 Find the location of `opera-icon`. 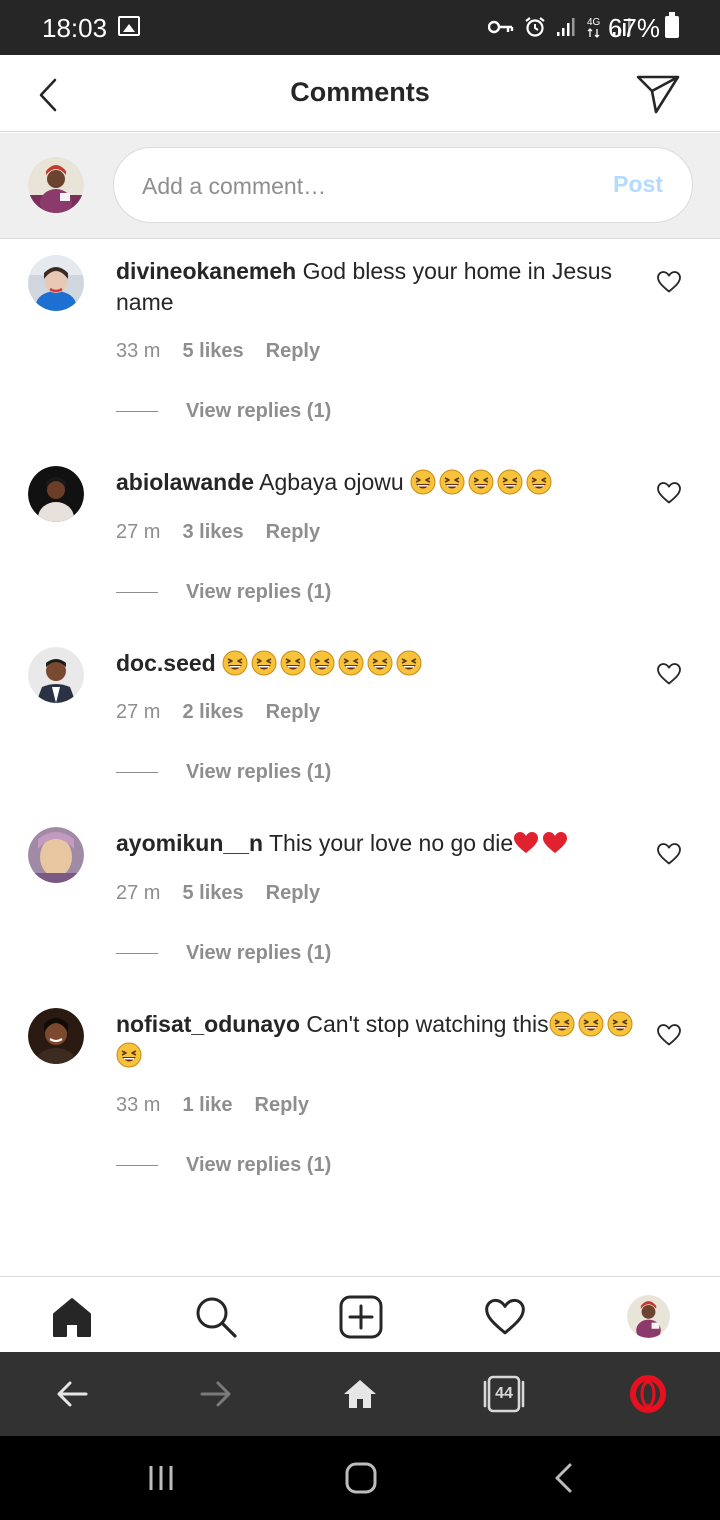

opera-icon is located at coordinates (648, 1394).